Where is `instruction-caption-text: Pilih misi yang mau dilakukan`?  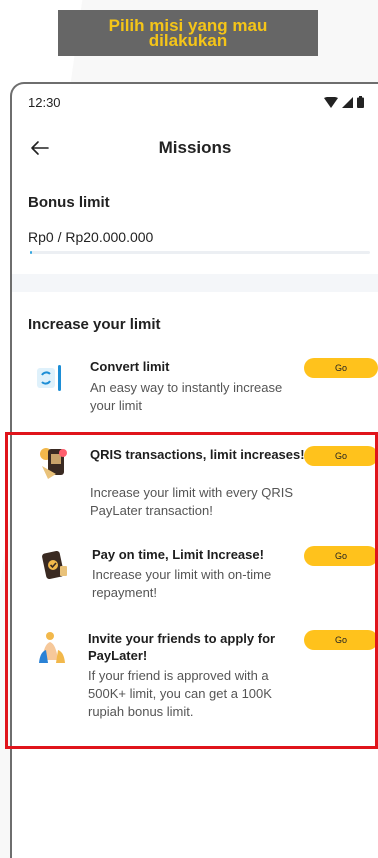 instruction-caption-text: Pilih misi yang mau dilakukan is located at coordinates (188, 33).